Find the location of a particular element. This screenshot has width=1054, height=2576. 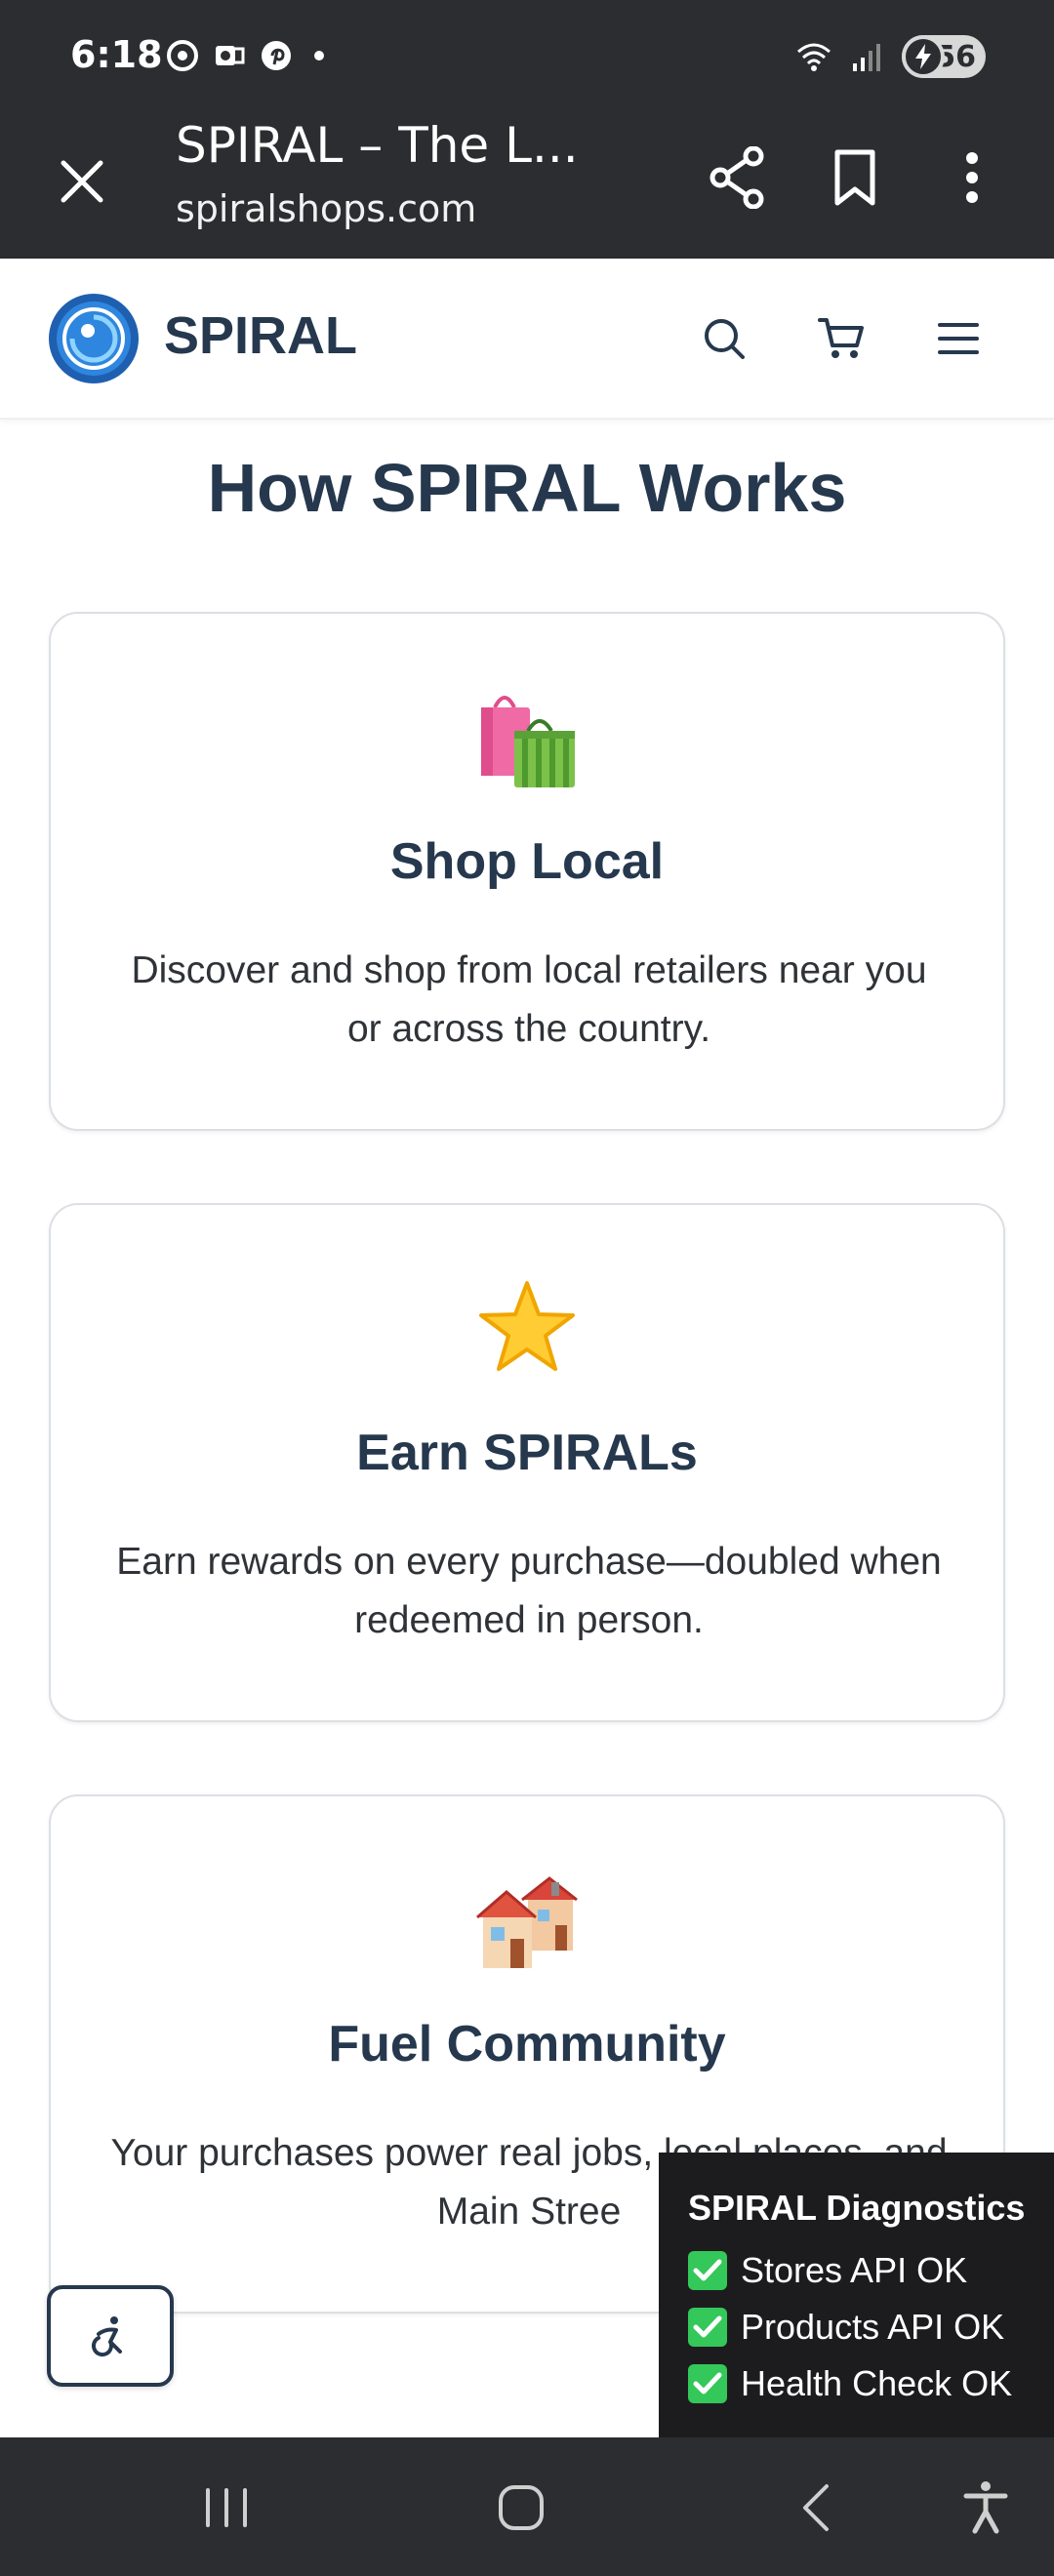

battery-indicator: 56 is located at coordinates (944, 56).